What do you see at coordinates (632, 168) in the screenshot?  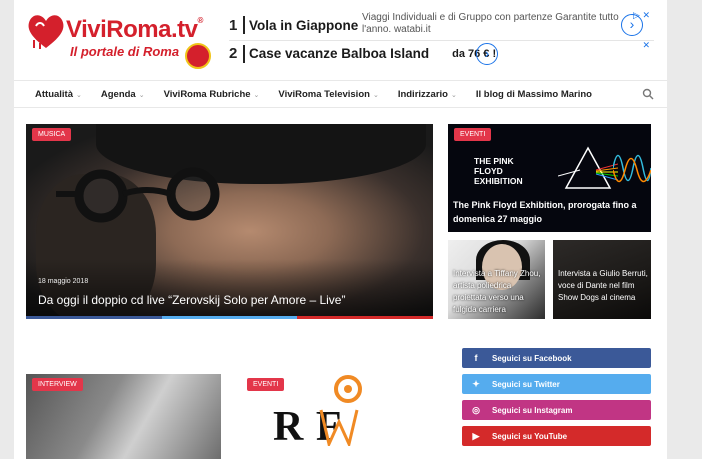 I see `waveform-icon` at bounding box center [632, 168].